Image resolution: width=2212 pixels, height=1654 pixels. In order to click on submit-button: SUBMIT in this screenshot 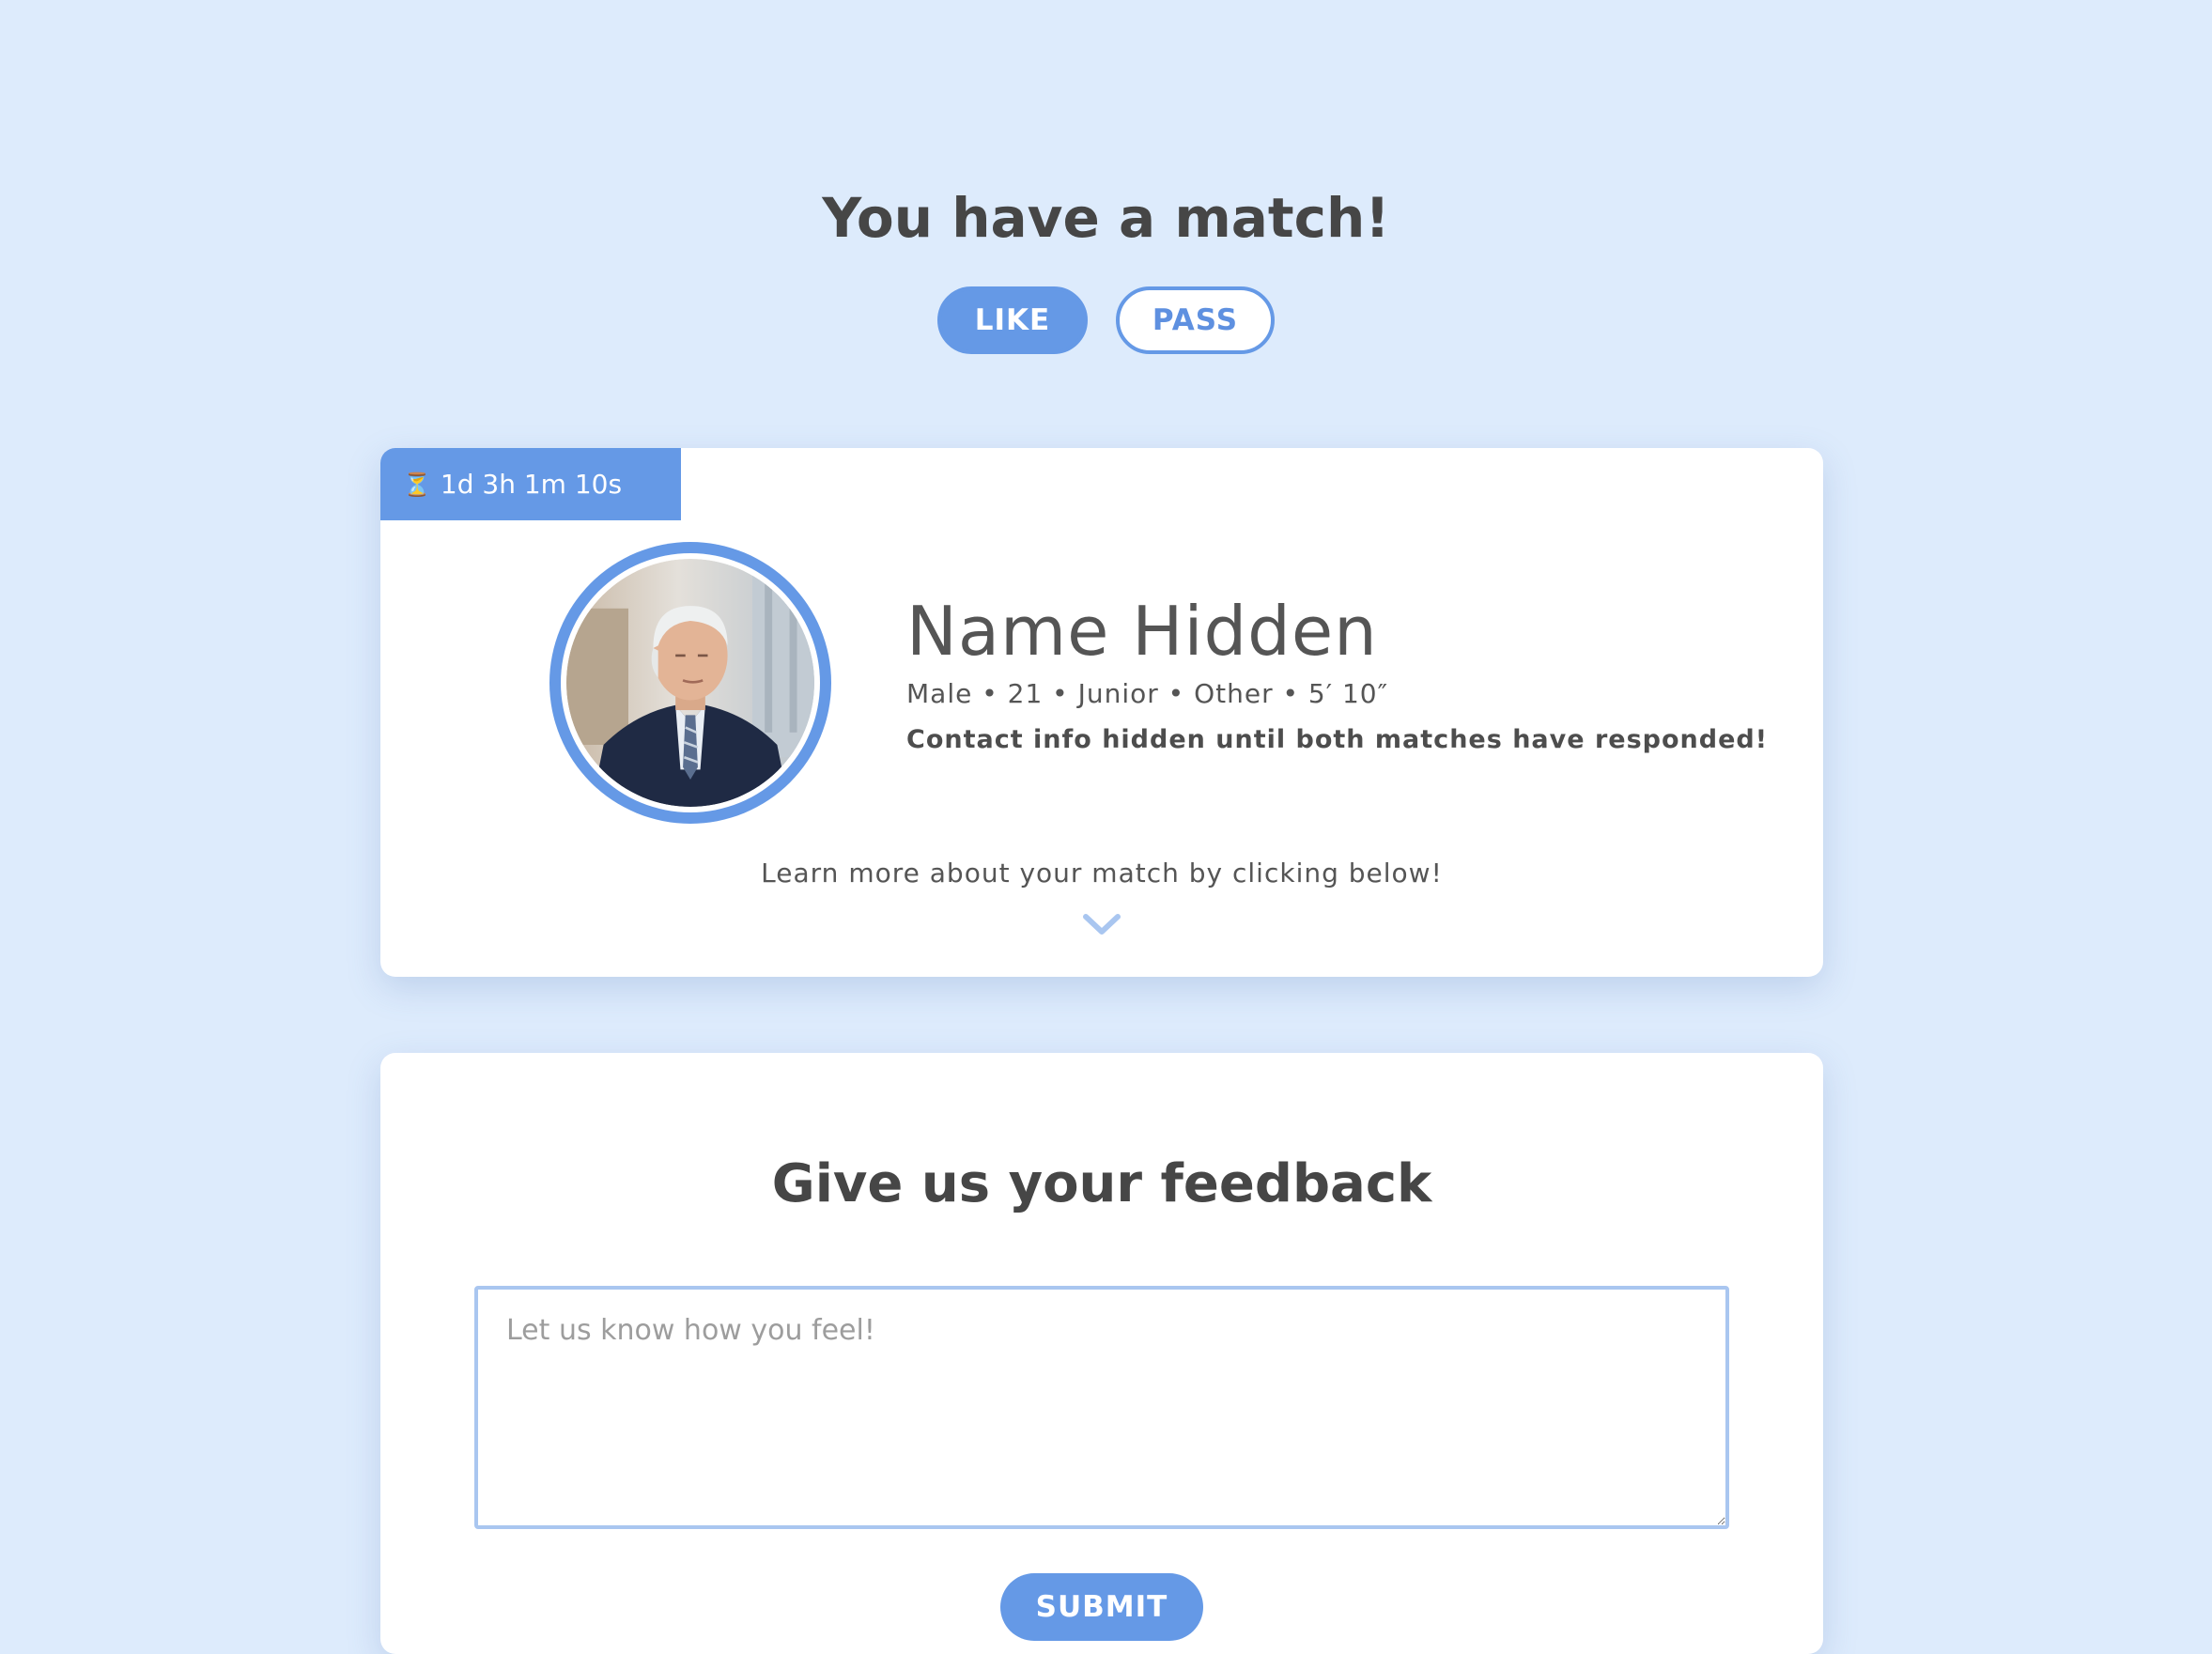, I will do `click(1101, 1607)`.